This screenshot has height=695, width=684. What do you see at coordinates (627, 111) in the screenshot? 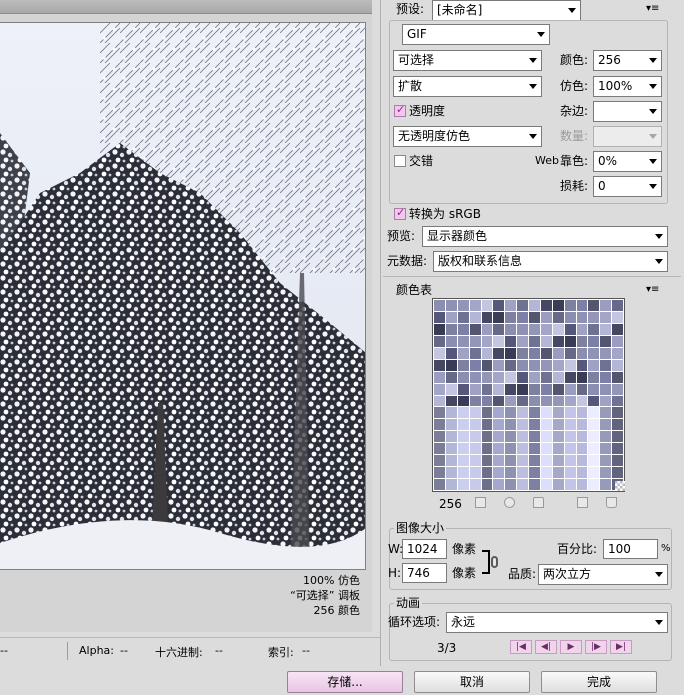
I see `matte-select` at bounding box center [627, 111].